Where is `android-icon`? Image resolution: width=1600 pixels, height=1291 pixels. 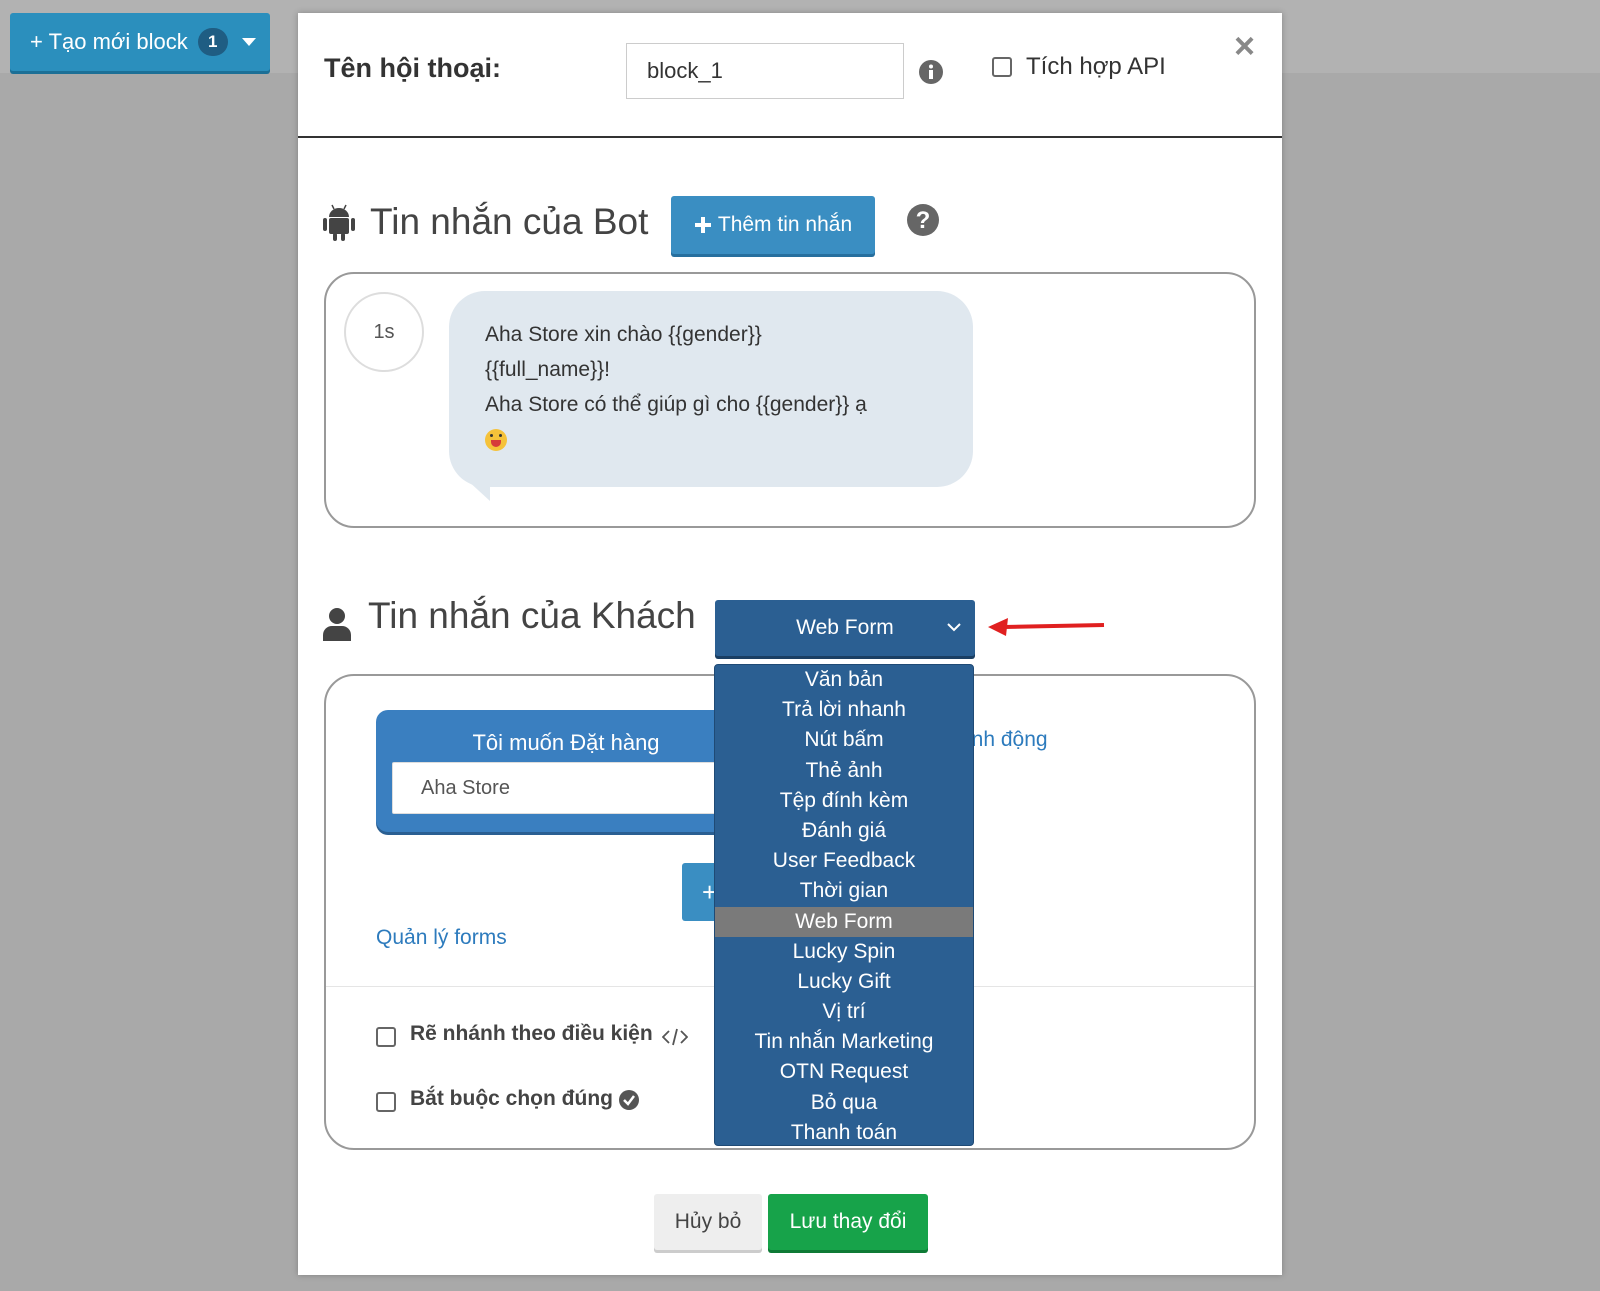 android-icon is located at coordinates (339, 222).